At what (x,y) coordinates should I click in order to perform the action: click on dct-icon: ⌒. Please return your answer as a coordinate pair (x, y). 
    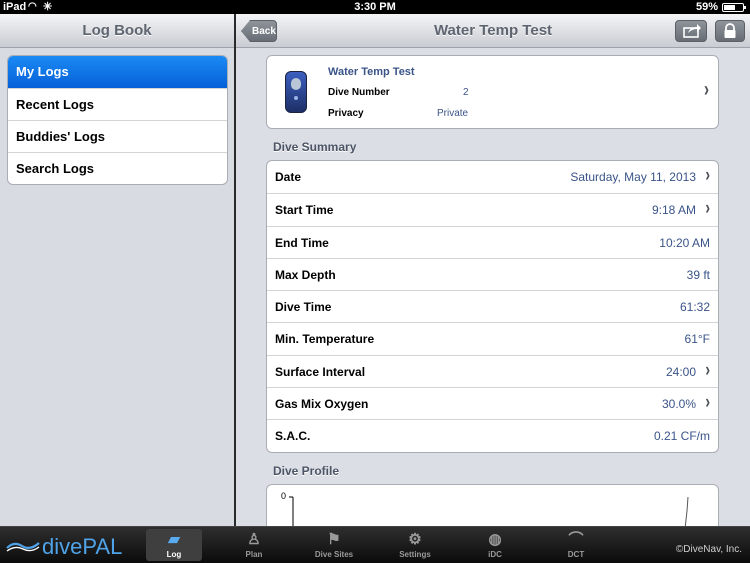
    Looking at the image, I should click on (576, 539).